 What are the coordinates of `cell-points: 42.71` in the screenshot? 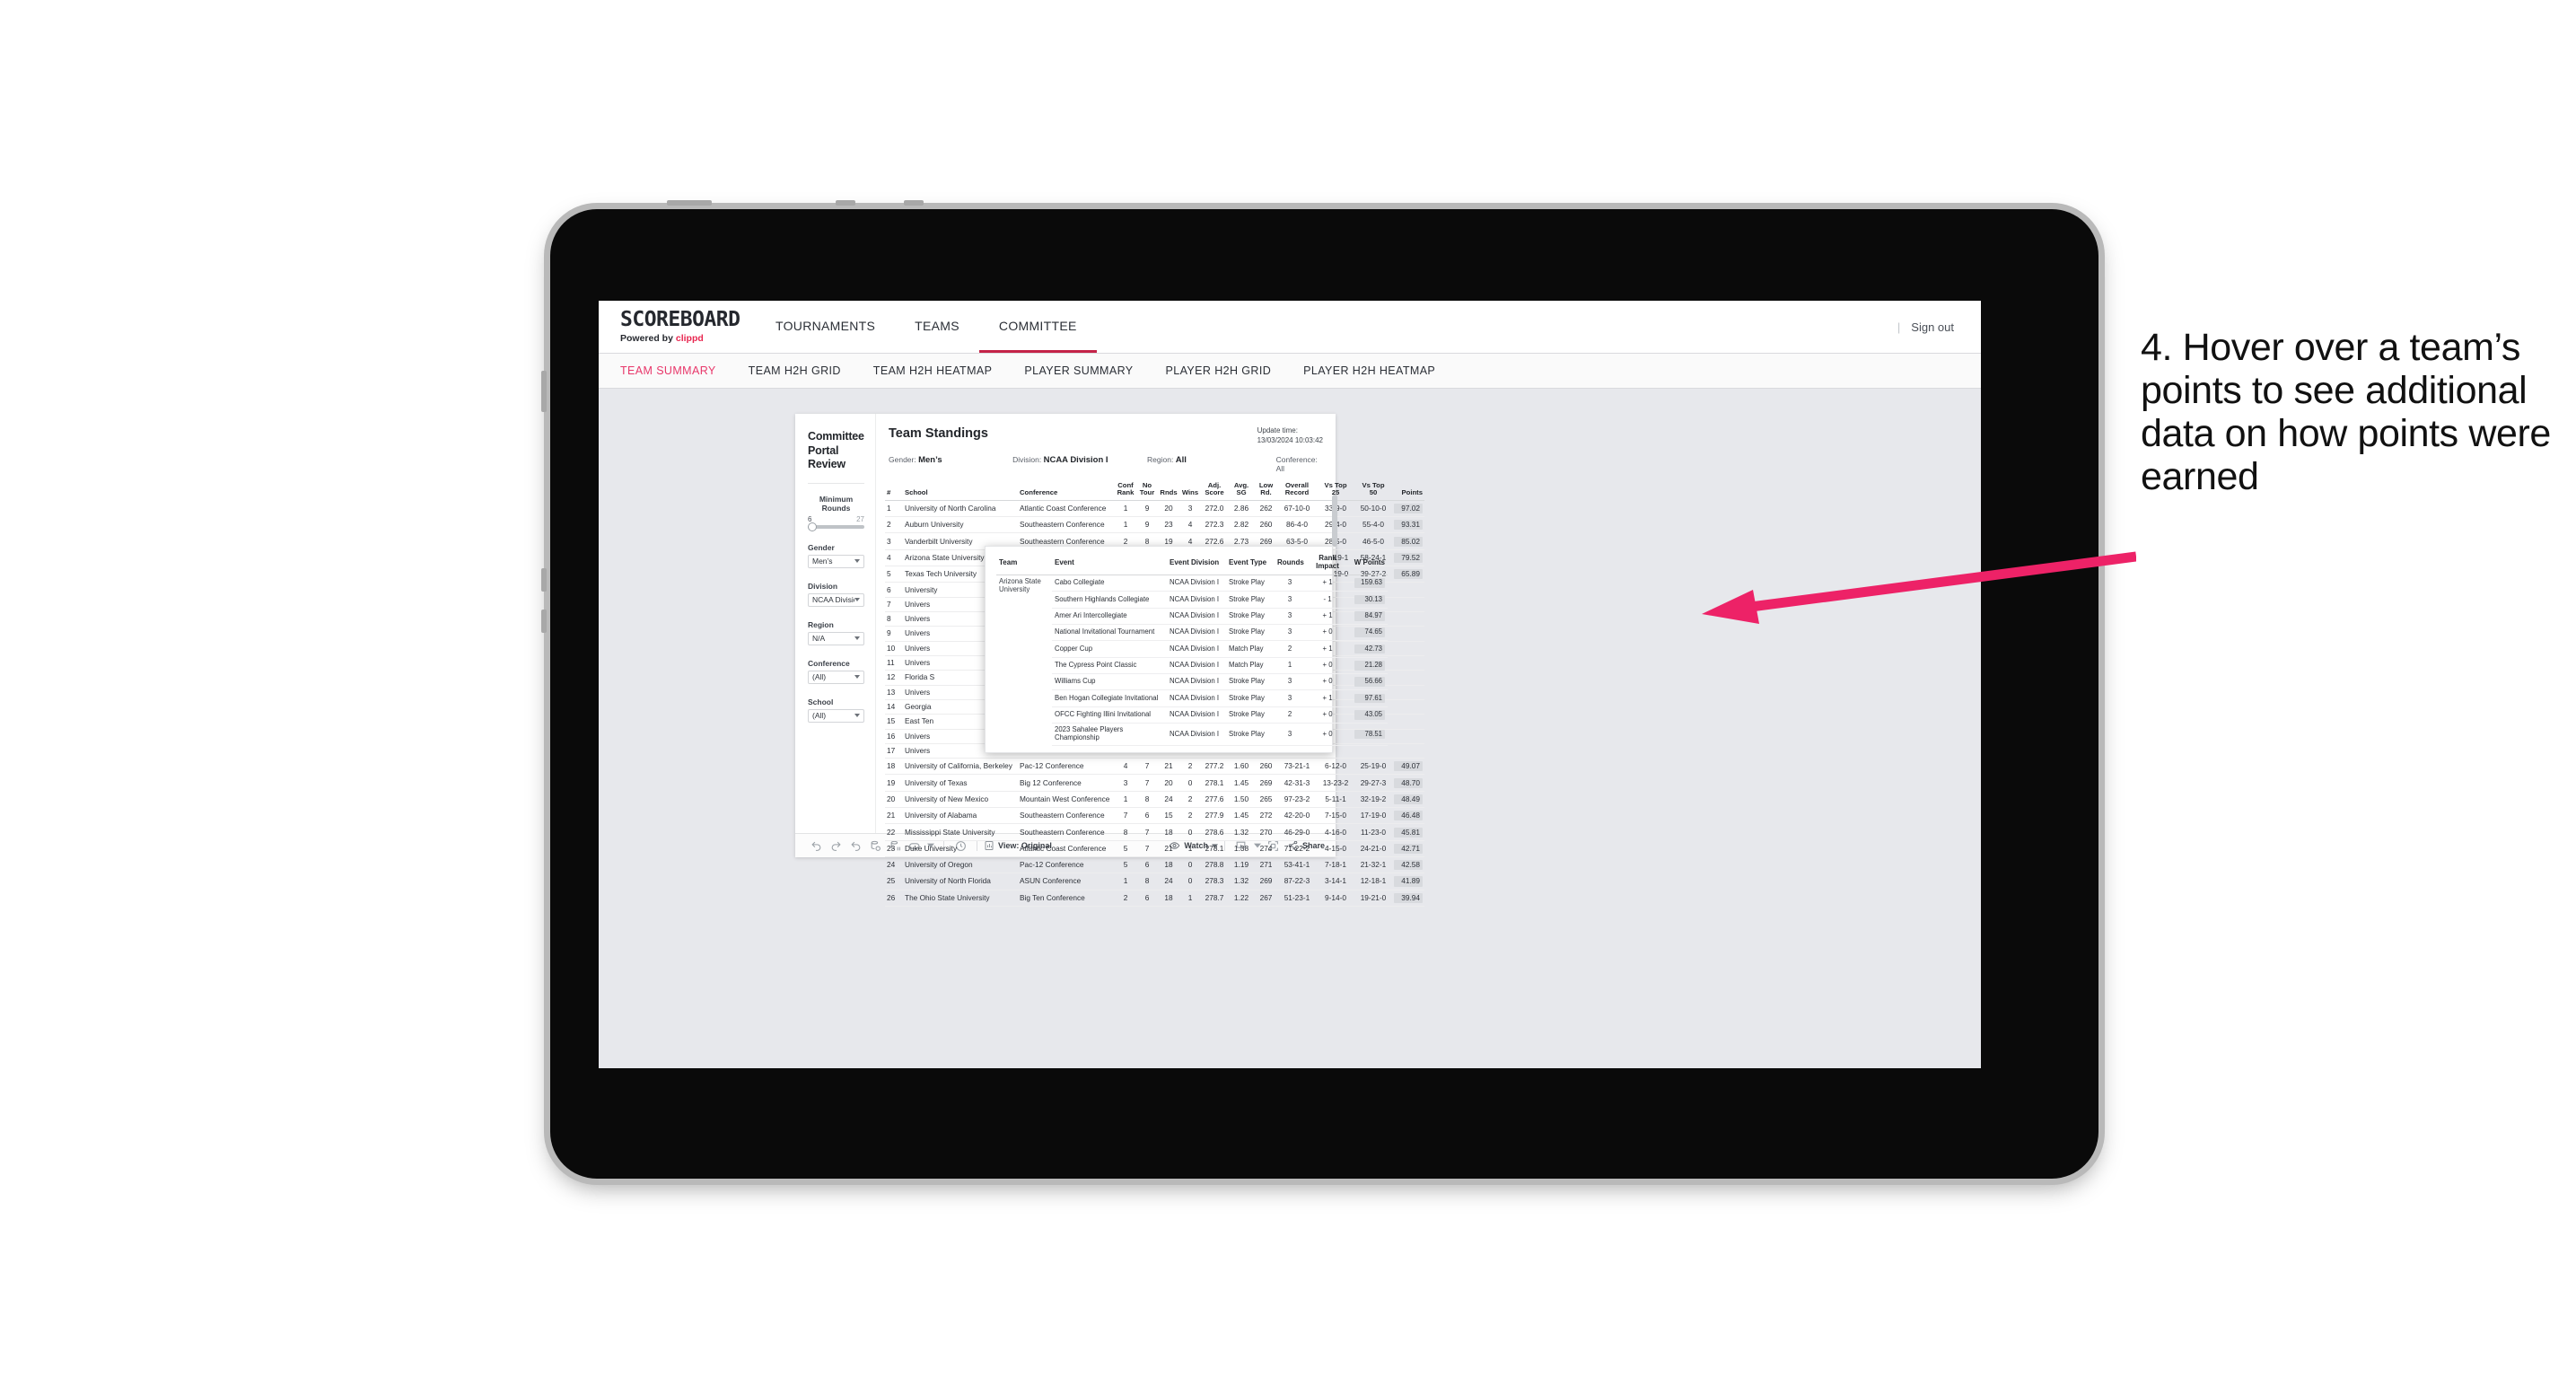 It's located at (1408, 849).